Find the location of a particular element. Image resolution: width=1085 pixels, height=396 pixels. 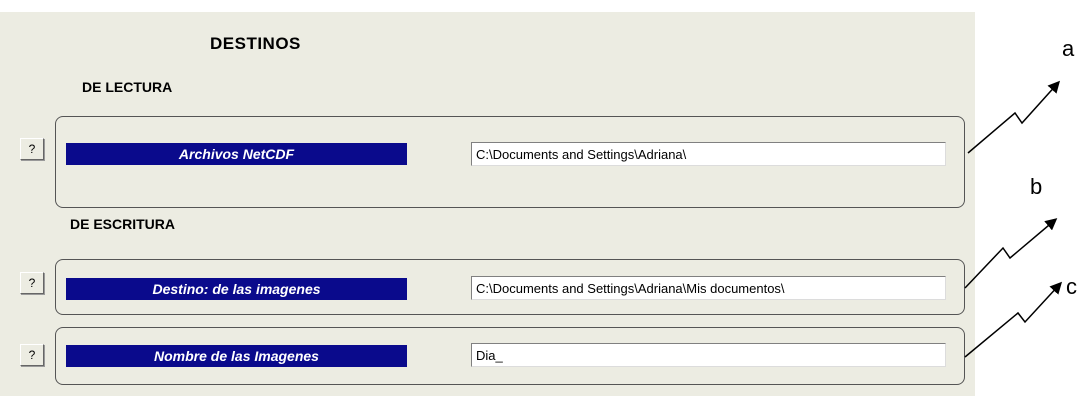

callout-label-b: b is located at coordinates (1036, 186).